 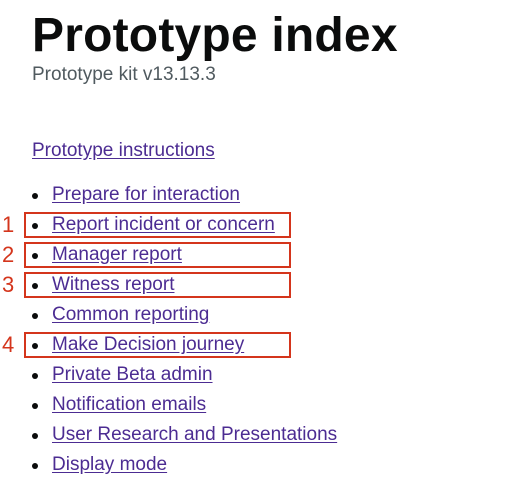 What do you see at coordinates (8, 224) in the screenshot?
I see `annotation-number-1: 1` at bounding box center [8, 224].